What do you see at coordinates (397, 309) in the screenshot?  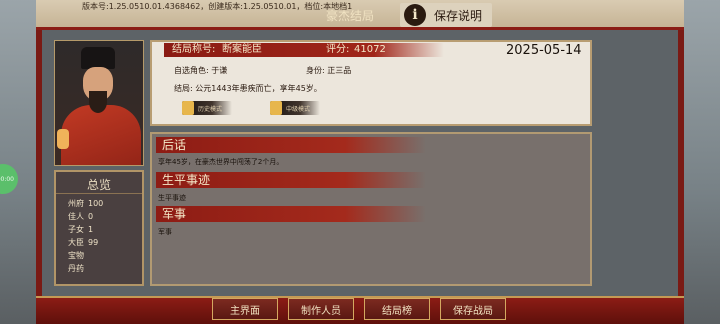 I see `ranking-button: 结局榜` at bounding box center [397, 309].